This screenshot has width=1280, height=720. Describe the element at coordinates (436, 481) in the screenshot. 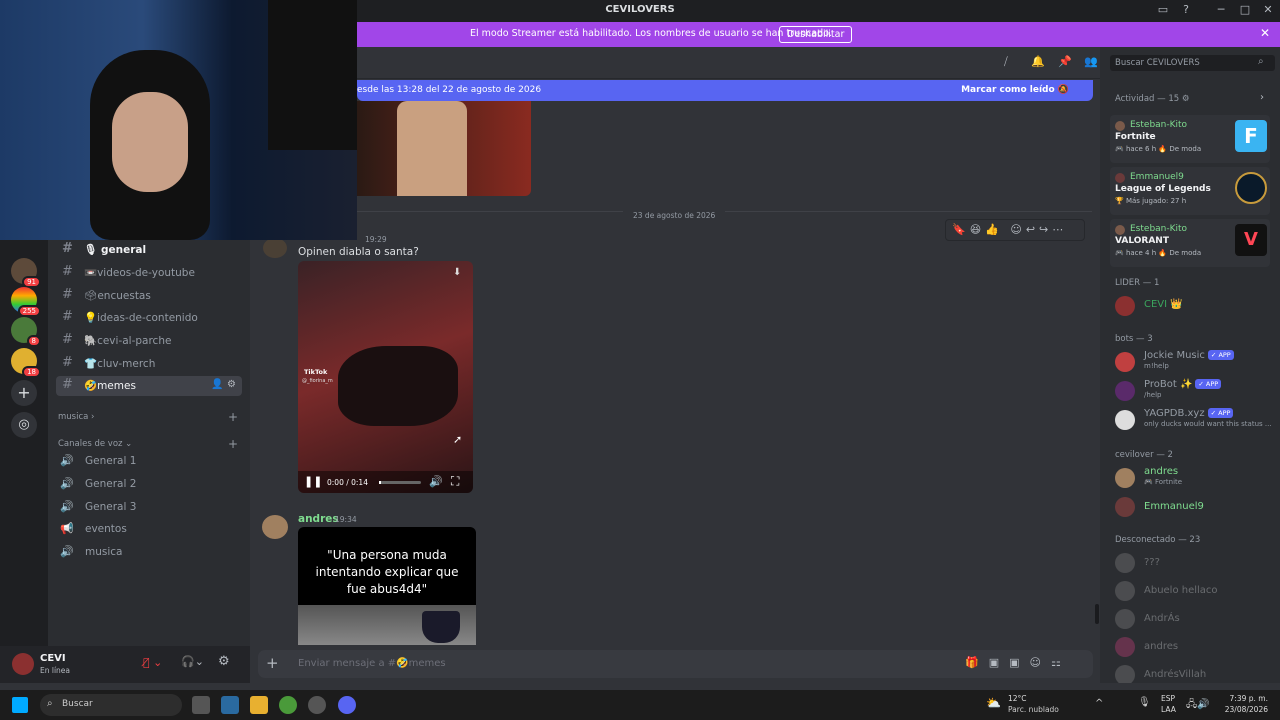

I see `volume-icon: 🔊` at that location.